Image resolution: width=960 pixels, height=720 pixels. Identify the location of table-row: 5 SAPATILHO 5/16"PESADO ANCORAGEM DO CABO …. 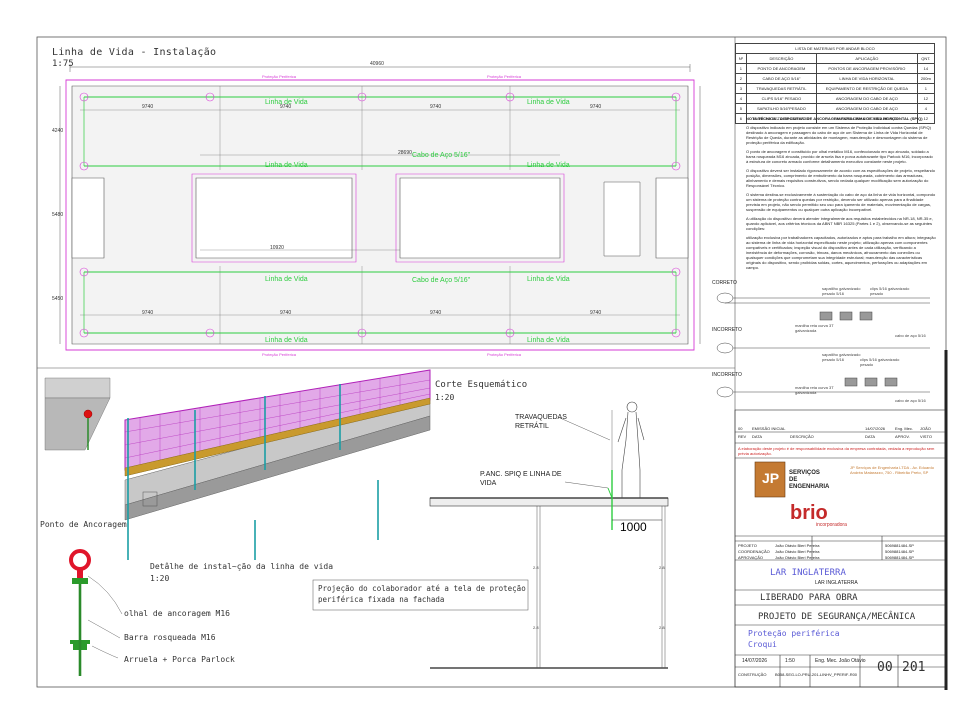
(835, 108).